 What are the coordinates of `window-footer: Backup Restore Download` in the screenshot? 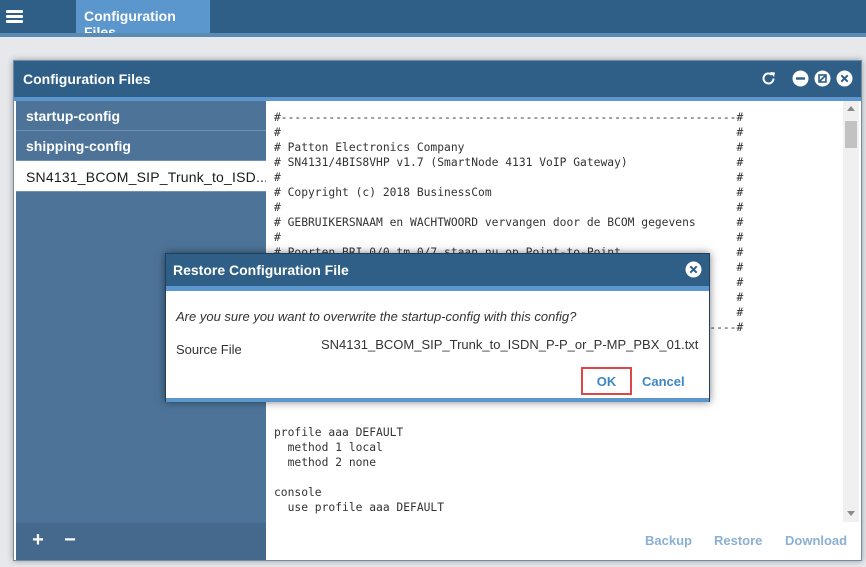 It's located at (563, 541).